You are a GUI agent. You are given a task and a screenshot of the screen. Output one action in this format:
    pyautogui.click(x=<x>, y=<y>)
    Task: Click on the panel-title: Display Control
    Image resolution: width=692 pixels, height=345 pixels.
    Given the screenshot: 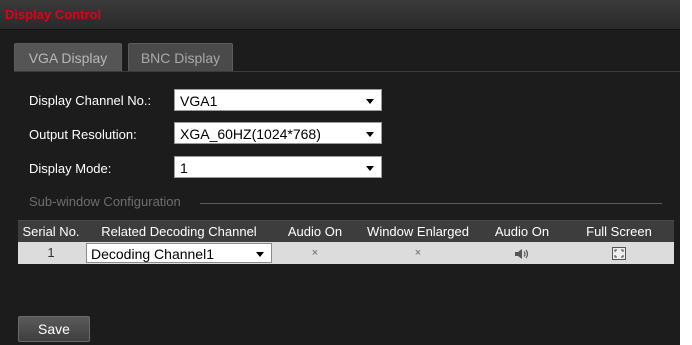 What is the action you would take?
    pyautogui.click(x=53, y=14)
    